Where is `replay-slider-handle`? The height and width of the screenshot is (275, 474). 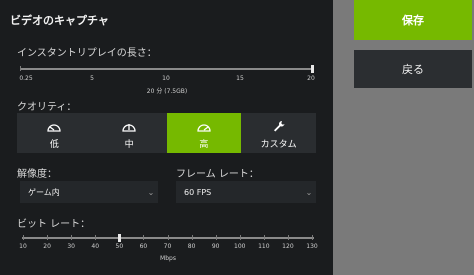 replay-slider-handle is located at coordinates (312, 69).